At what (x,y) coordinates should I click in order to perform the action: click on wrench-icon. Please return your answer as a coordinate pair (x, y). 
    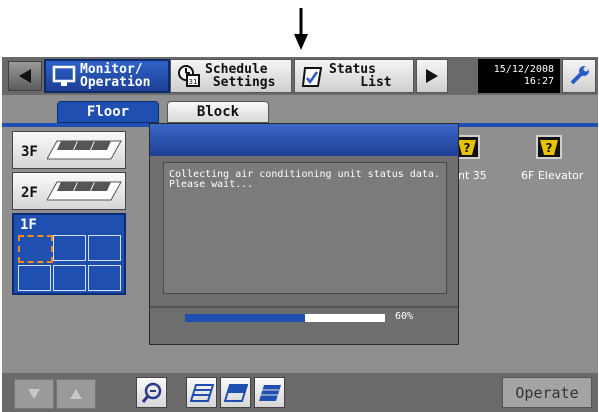
    Looking at the image, I should click on (579, 75).